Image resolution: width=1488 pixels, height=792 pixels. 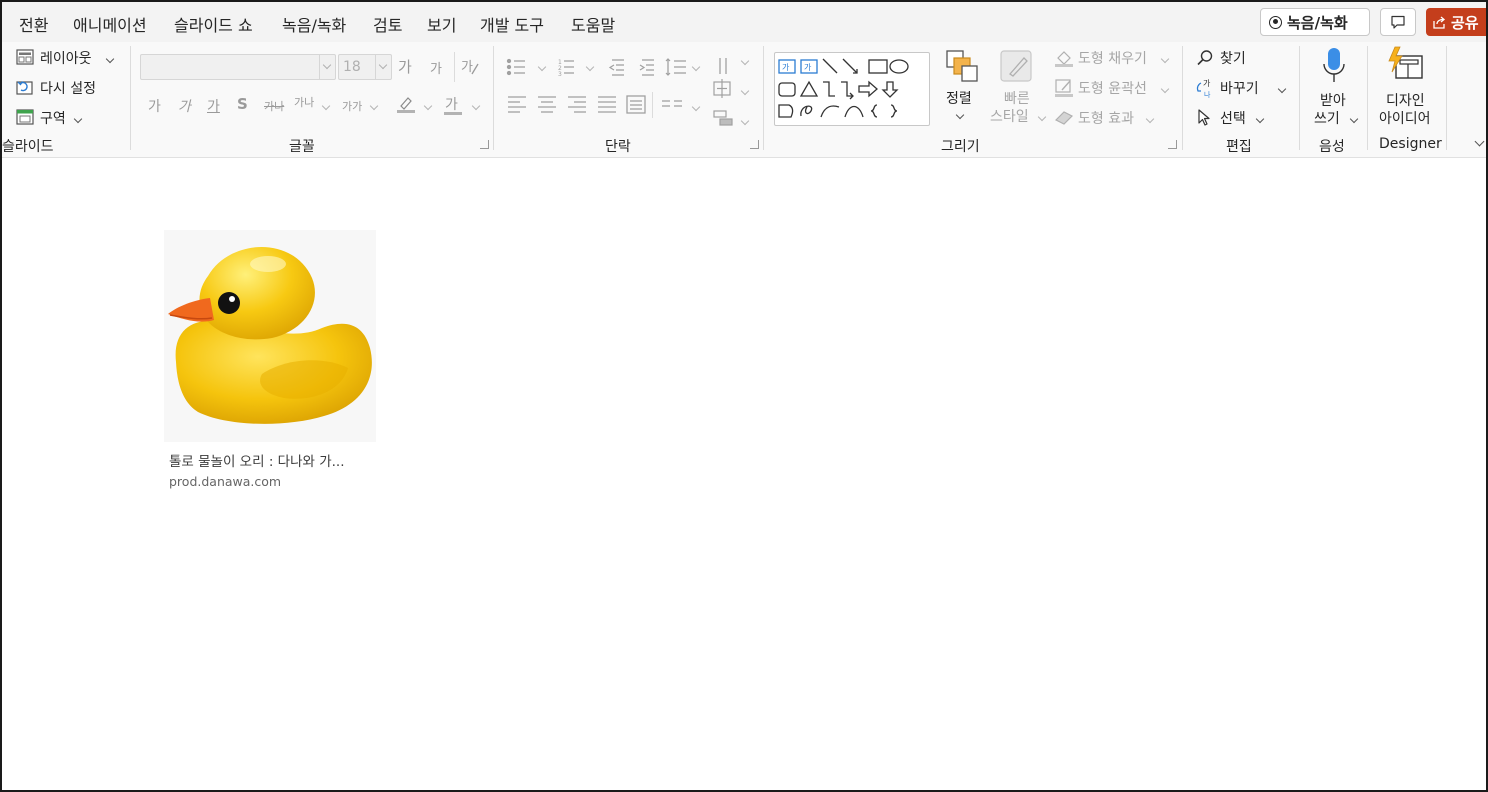 What do you see at coordinates (436, 67) in the screenshot?
I see `shrink-font-button: 가` at bounding box center [436, 67].